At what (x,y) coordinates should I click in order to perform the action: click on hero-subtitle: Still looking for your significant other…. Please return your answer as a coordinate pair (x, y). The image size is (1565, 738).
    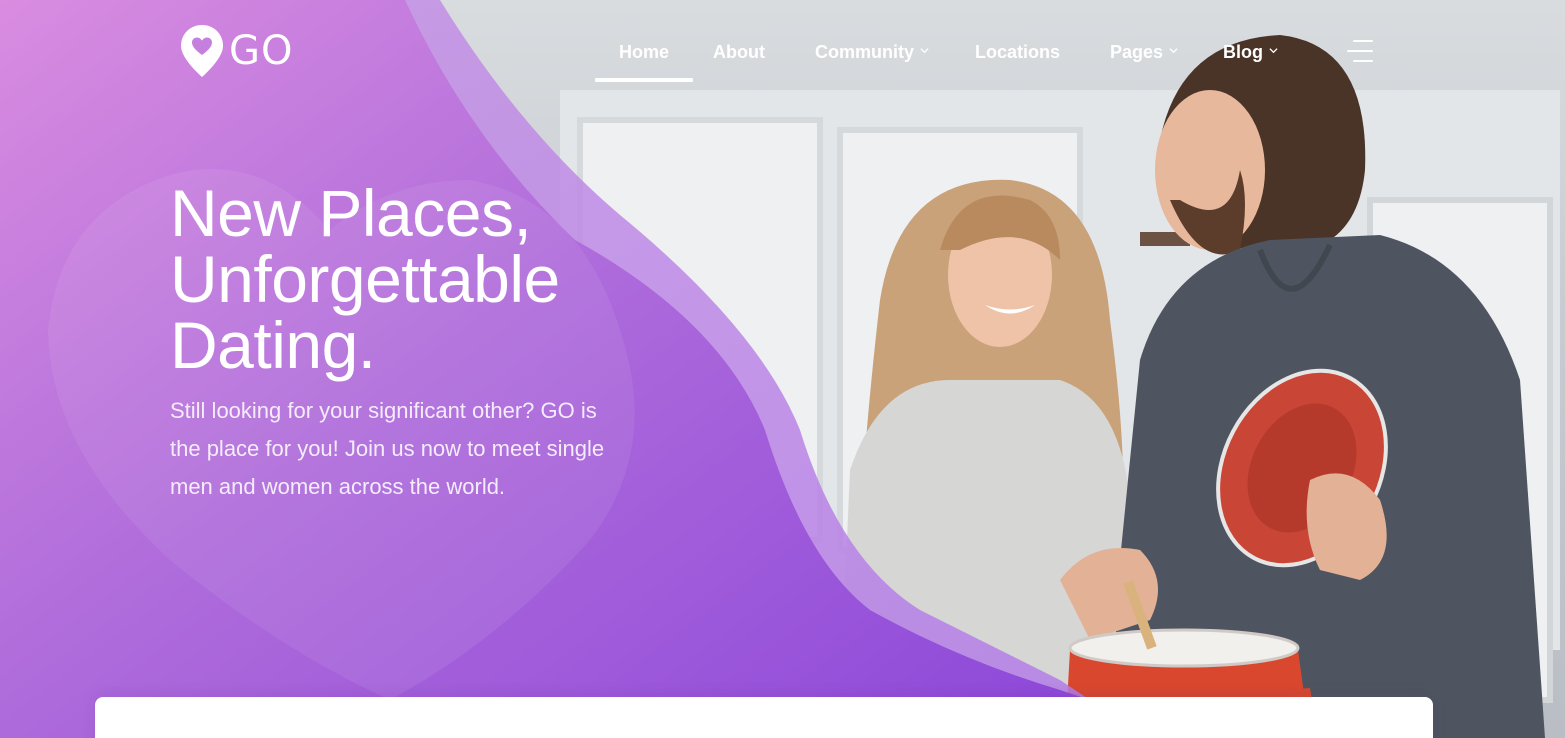
    Looking at the image, I should click on (387, 448).